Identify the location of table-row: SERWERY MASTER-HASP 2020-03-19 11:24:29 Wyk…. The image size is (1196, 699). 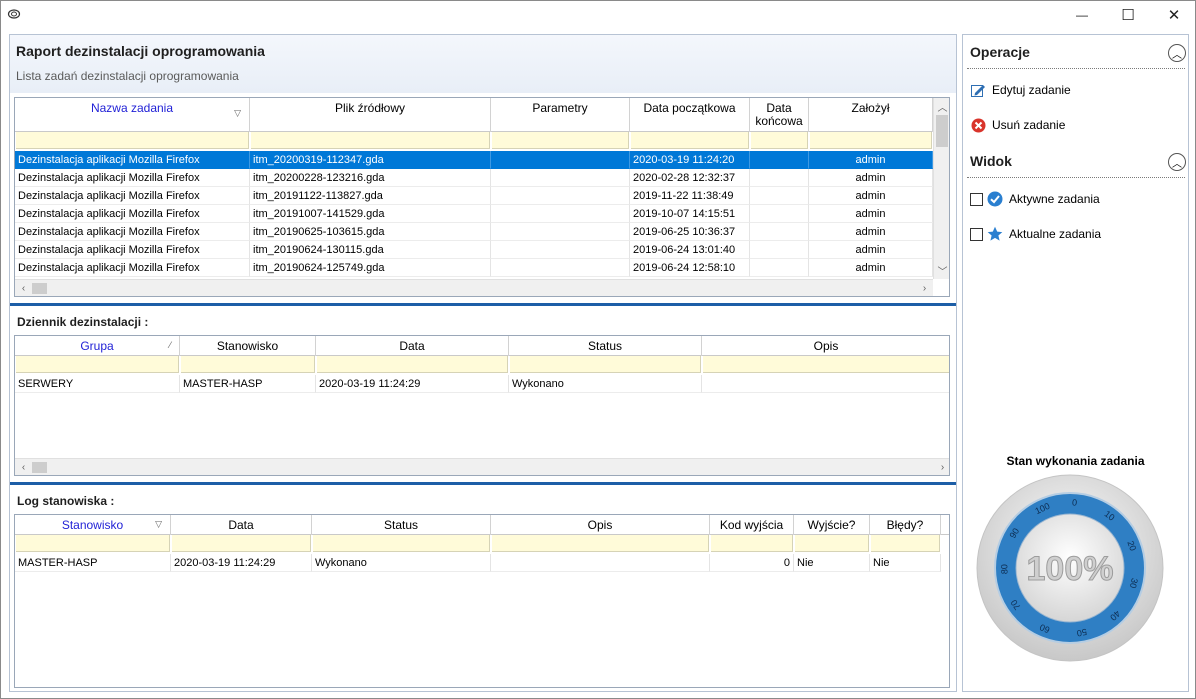
(482, 384).